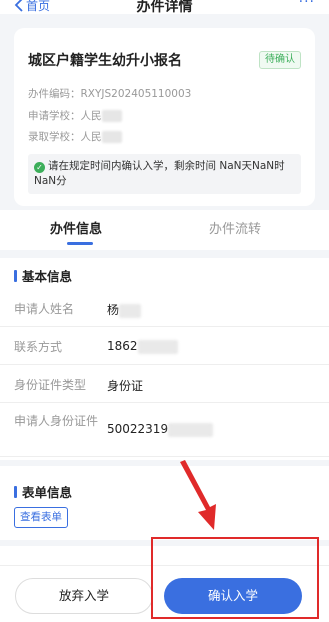  I want to click on field-value: 1862, so click(142, 346).